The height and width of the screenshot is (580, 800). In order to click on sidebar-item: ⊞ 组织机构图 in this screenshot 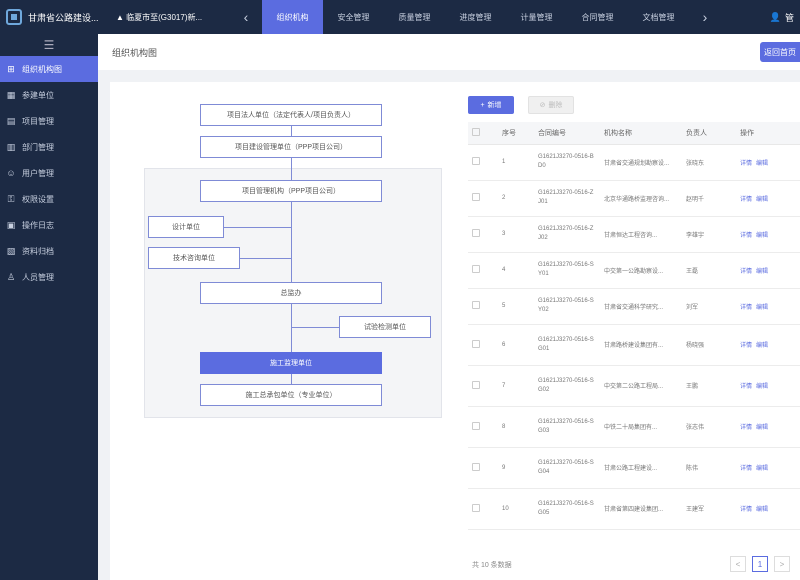, I will do `click(49, 69)`.